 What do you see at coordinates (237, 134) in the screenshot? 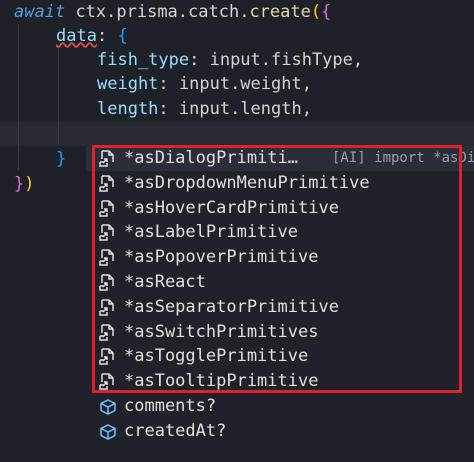
I see `current-line-highlight` at bounding box center [237, 134].